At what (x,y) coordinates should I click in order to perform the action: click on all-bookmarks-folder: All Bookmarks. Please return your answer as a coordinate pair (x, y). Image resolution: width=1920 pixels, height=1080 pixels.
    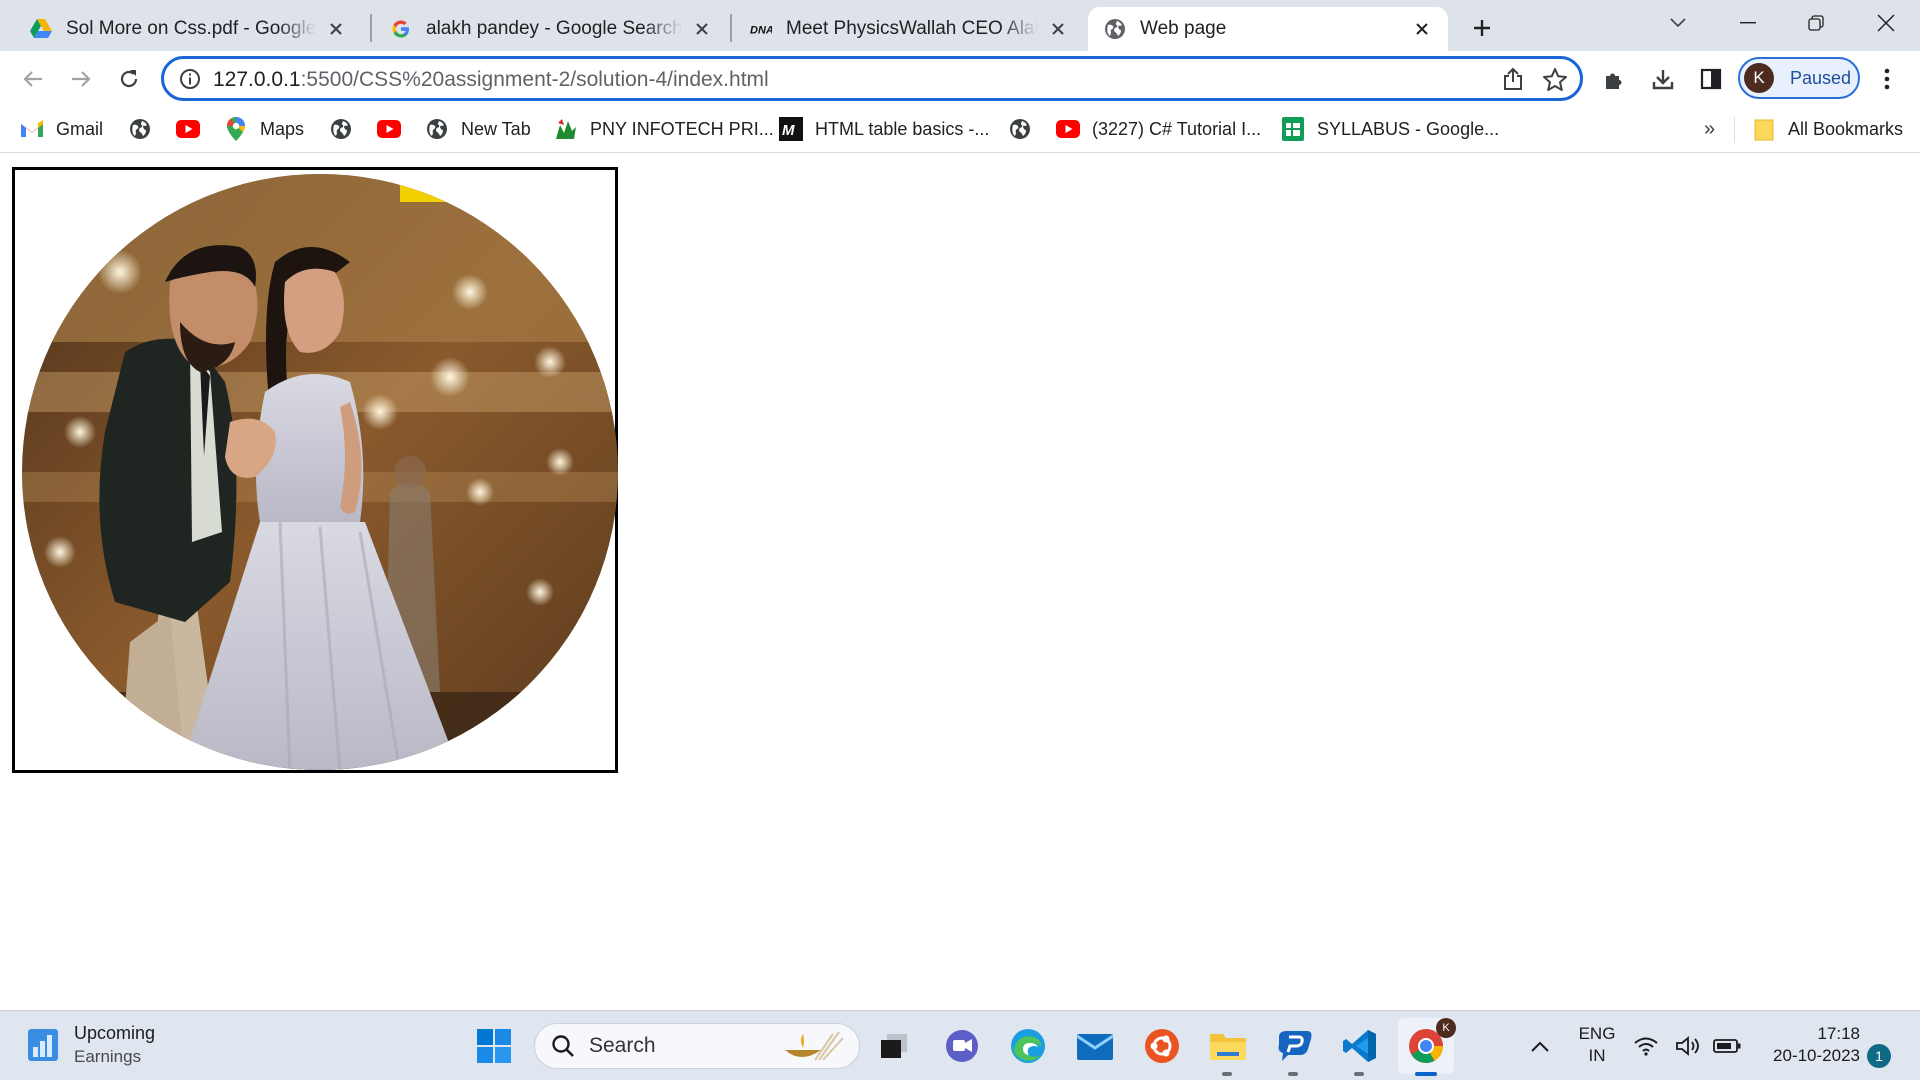
    Looking at the image, I should click on (1827, 129).